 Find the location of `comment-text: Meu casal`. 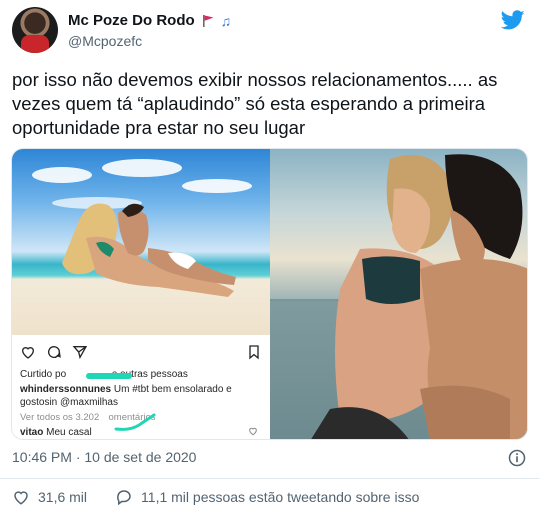

comment-text: Meu casal is located at coordinates (69, 432).